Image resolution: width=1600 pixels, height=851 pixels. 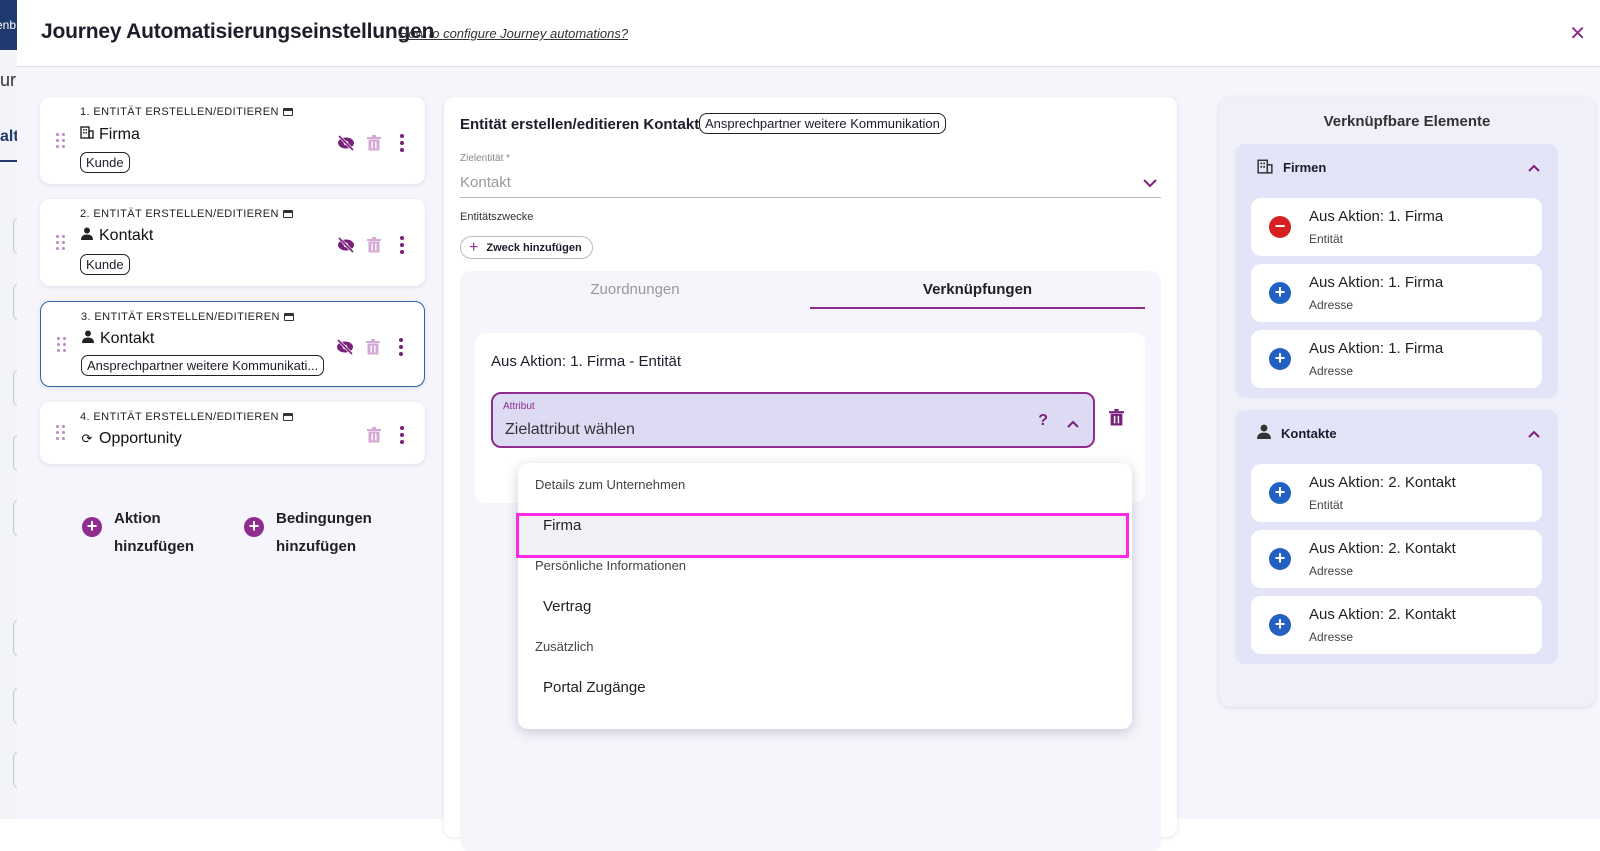 What do you see at coordinates (635, 296) in the screenshot?
I see `tab-assignments: Zuordnungen` at bounding box center [635, 296].